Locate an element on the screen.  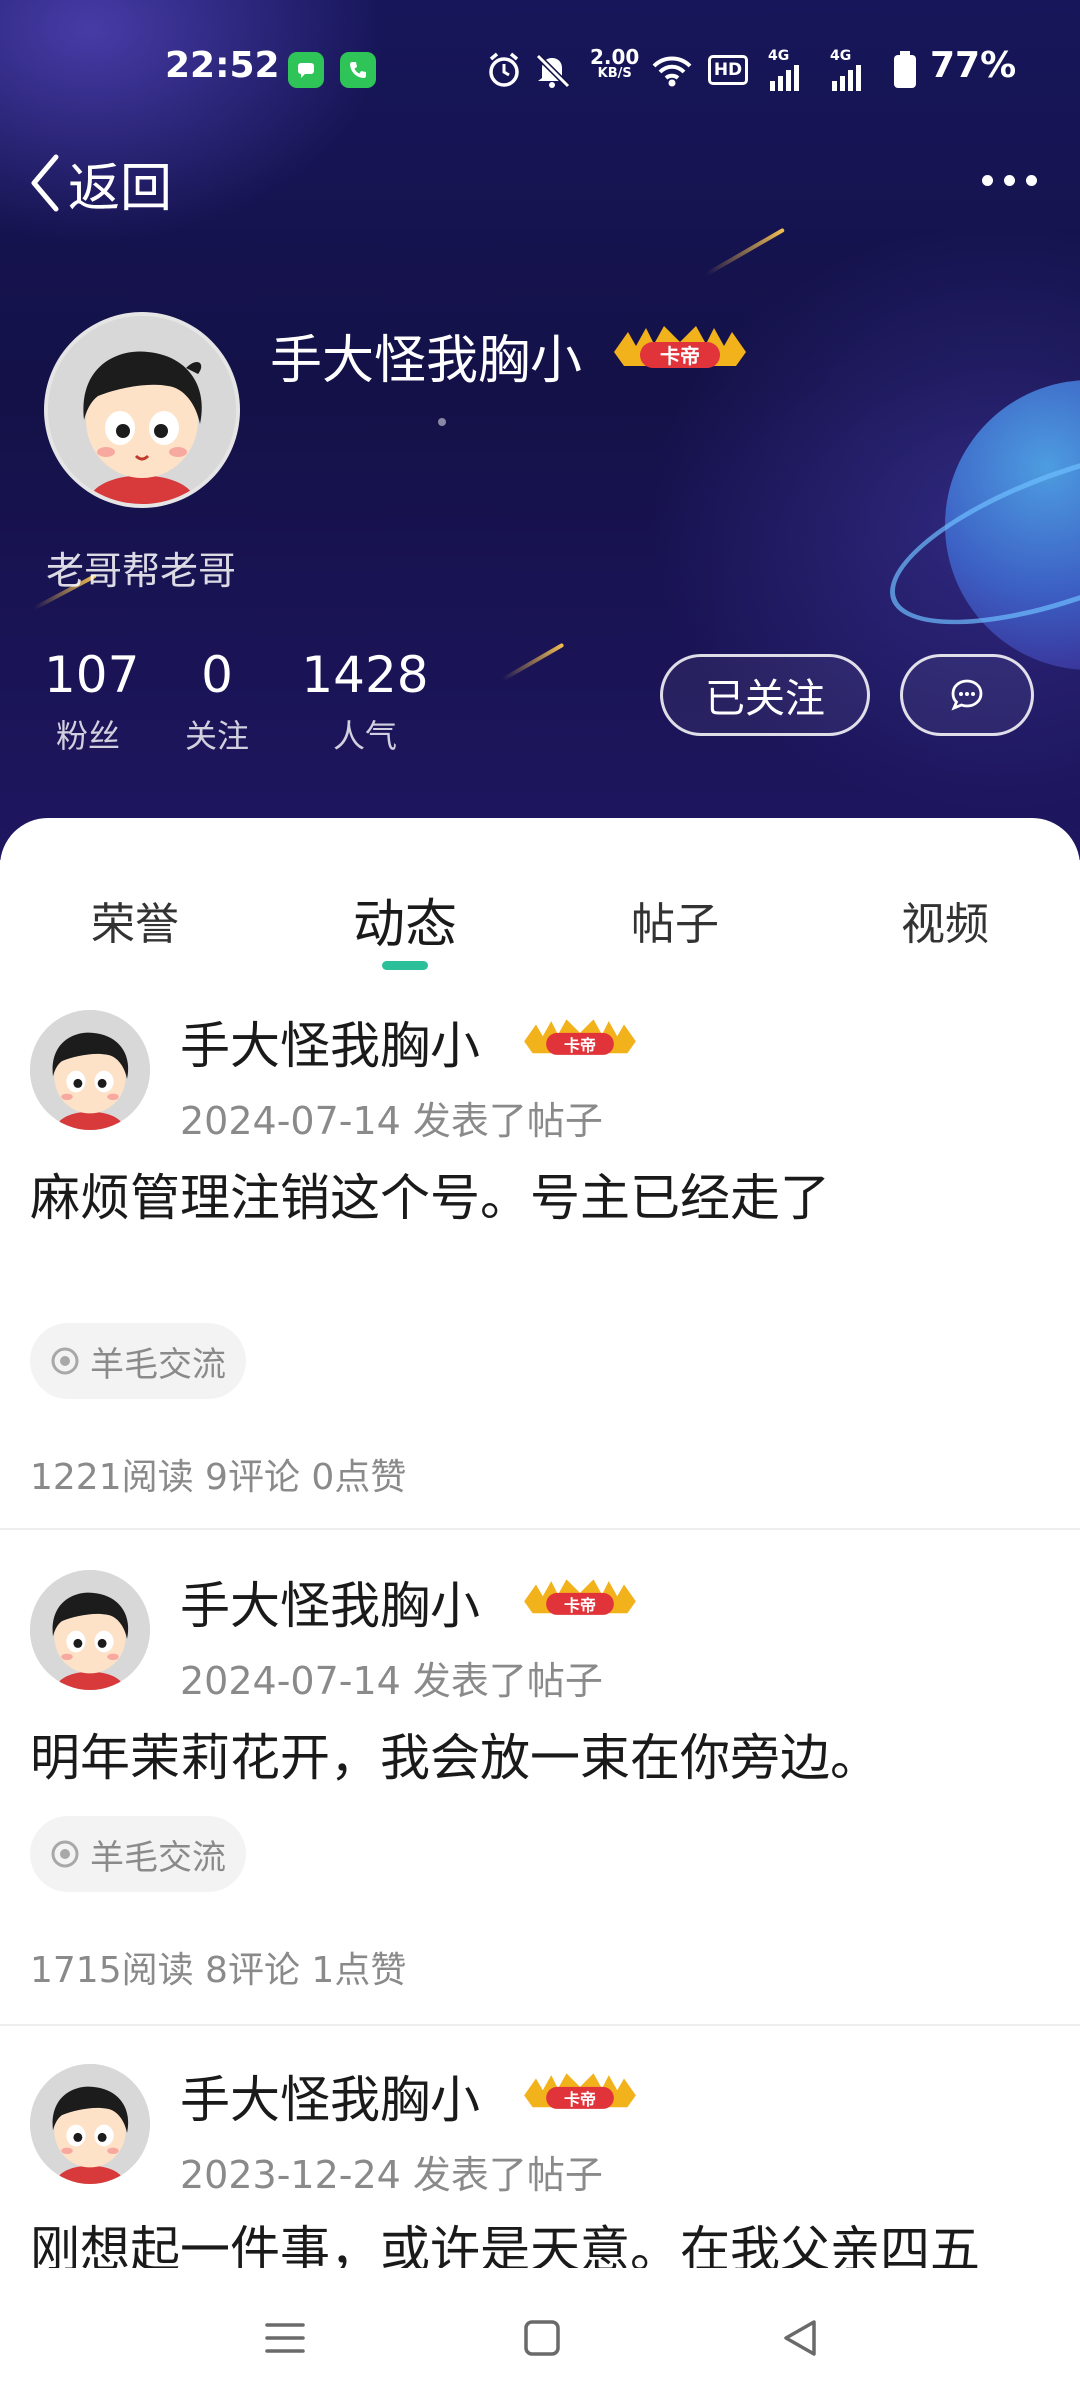
menu-nav-button is located at coordinates (285, 2338).